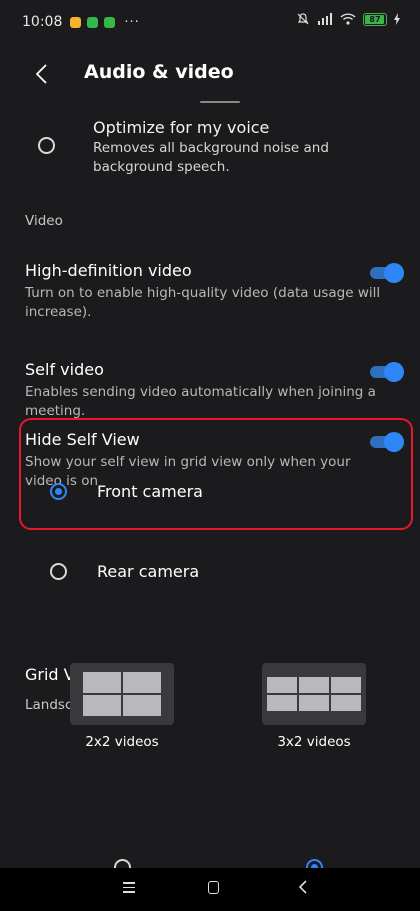  What do you see at coordinates (303, 19) in the screenshot?
I see `mute-icon` at bounding box center [303, 19].